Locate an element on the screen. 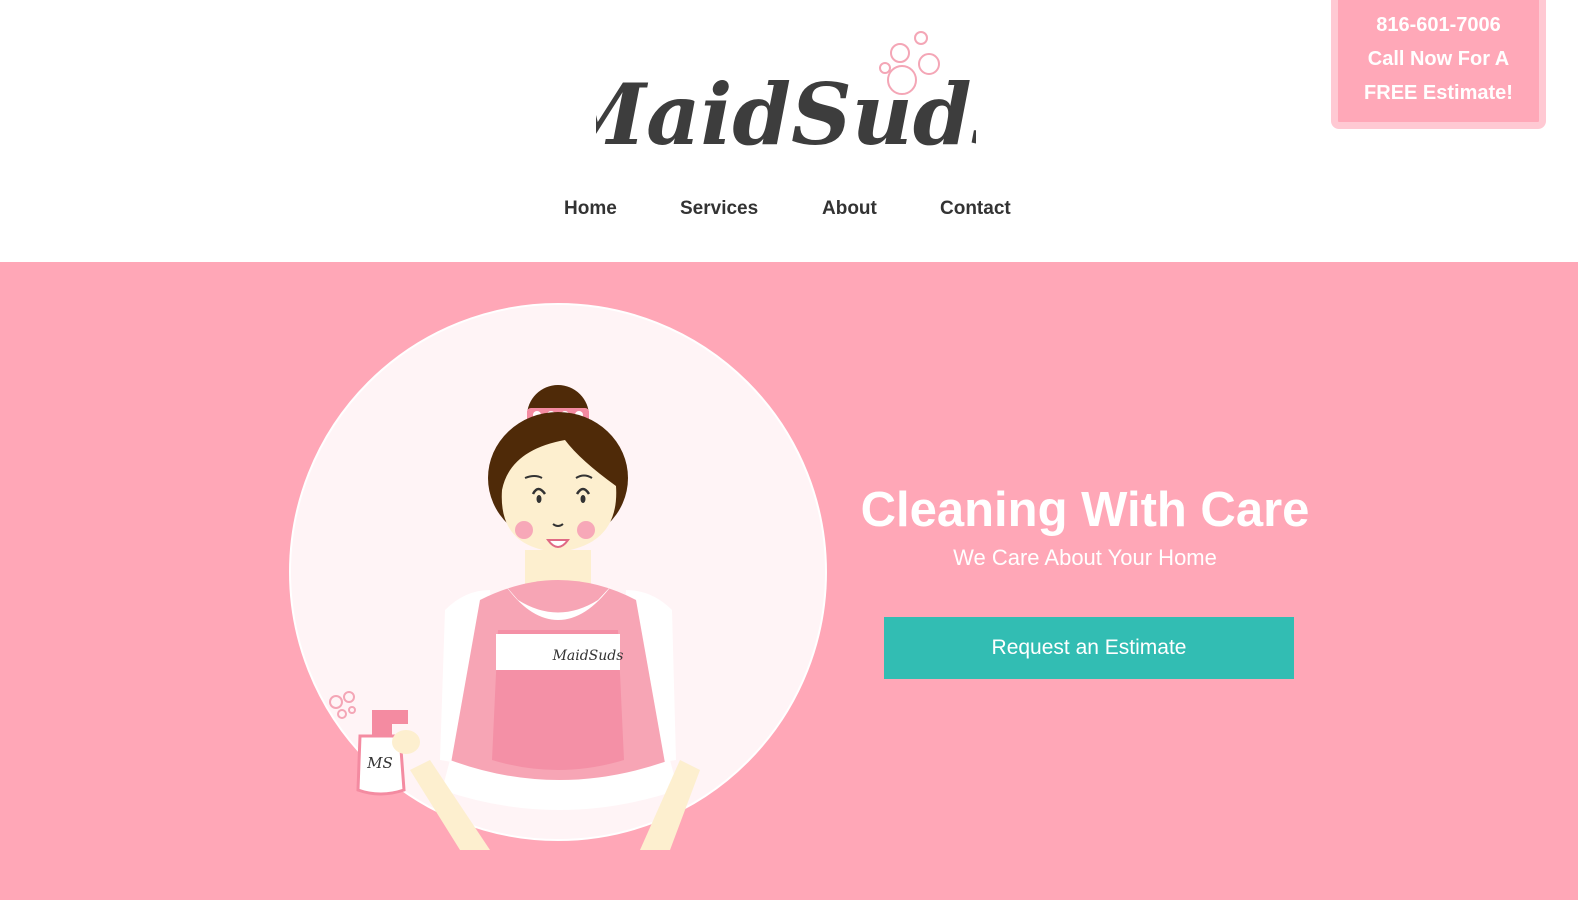  callout-line-2: FREE Estimate! is located at coordinates (1438, 93).